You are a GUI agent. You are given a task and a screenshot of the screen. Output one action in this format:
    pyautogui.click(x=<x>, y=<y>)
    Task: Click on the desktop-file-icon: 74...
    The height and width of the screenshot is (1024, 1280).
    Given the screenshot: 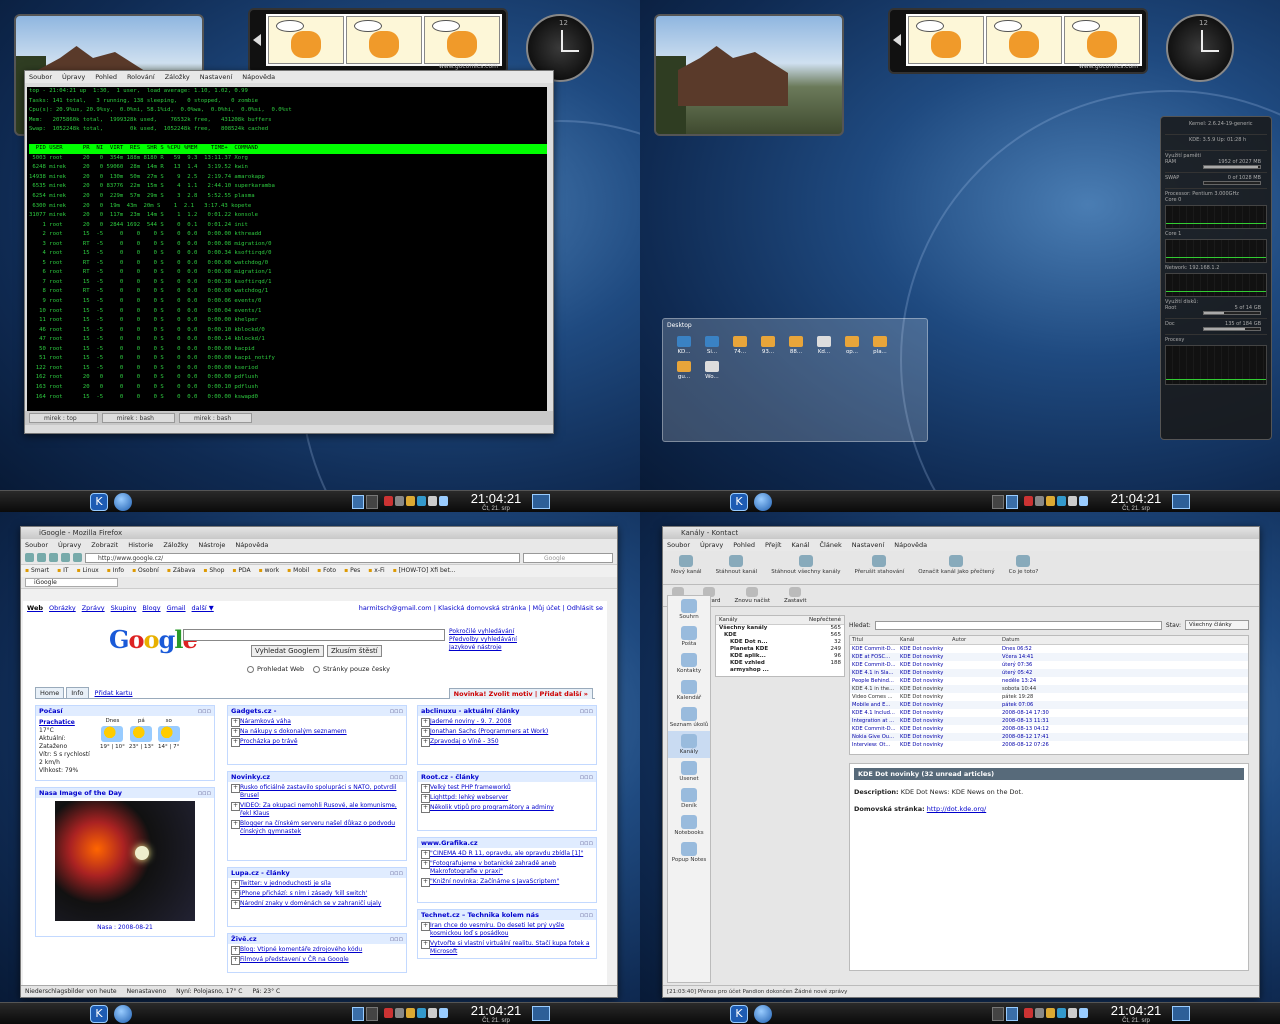 What is the action you would take?
    pyautogui.click(x=740, y=345)
    